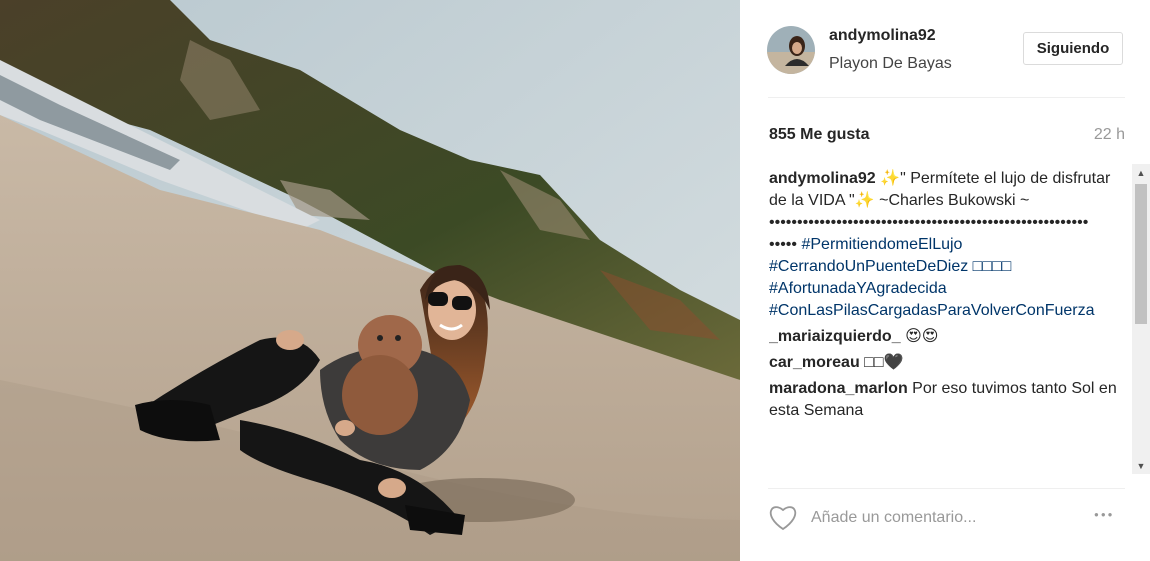 The width and height of the screenshot is (1150, 561). I want to click on comment-text: □□🖤, so click(884, 362).